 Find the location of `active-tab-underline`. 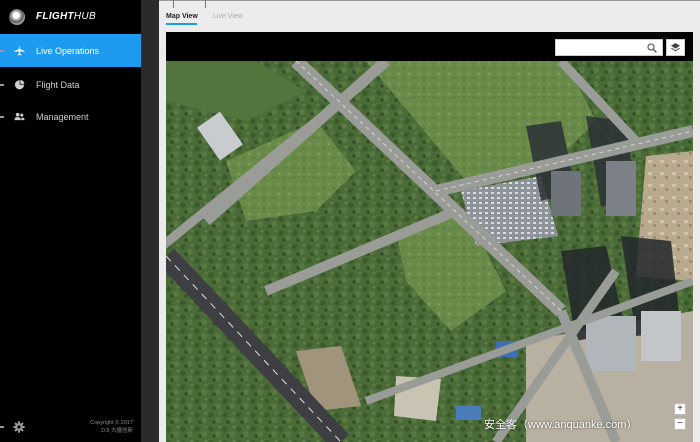

active-tab-underline is located at coordinates (181, 24).